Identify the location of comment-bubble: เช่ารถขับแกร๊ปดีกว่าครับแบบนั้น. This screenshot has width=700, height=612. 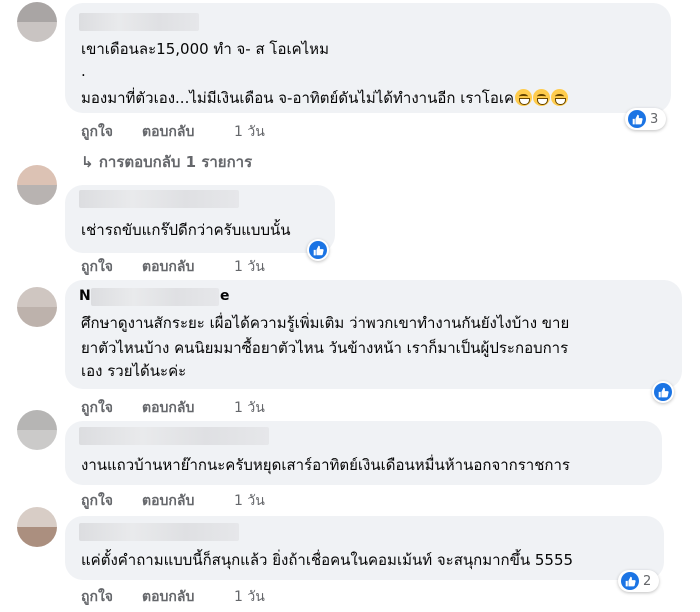
(200, 219).